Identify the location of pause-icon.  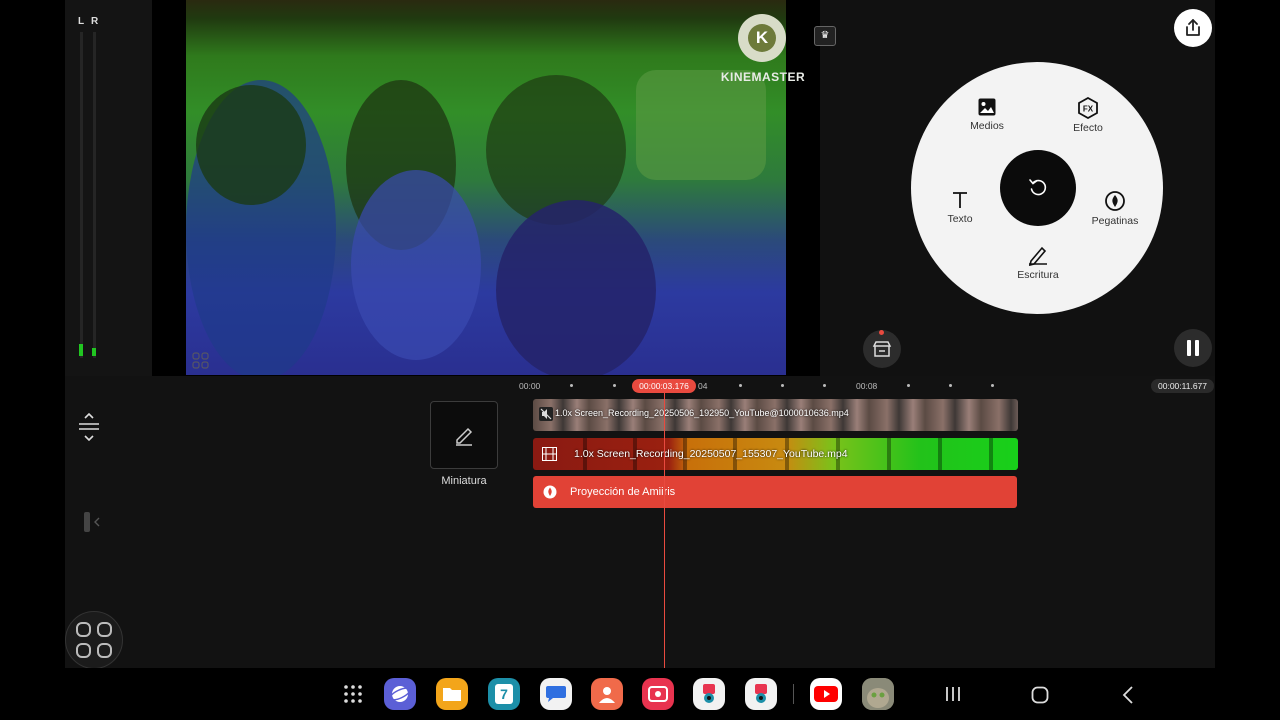
(1193, 348).